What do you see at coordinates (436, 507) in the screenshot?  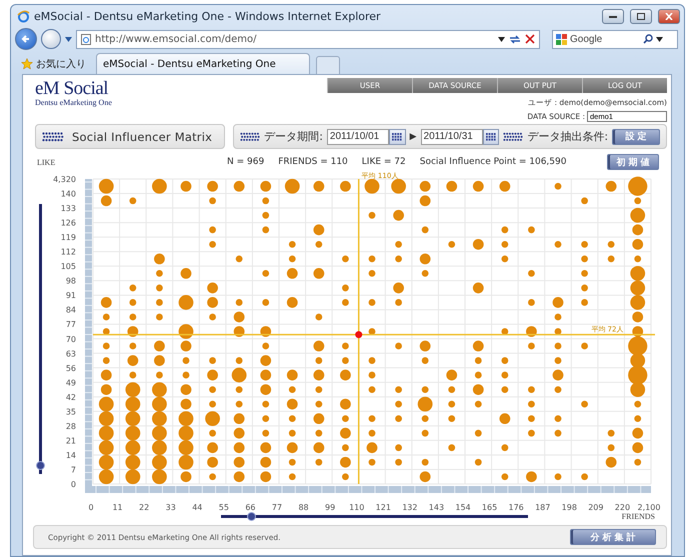 I see `x-tick-label: 143` at bounding box center [436, 507].